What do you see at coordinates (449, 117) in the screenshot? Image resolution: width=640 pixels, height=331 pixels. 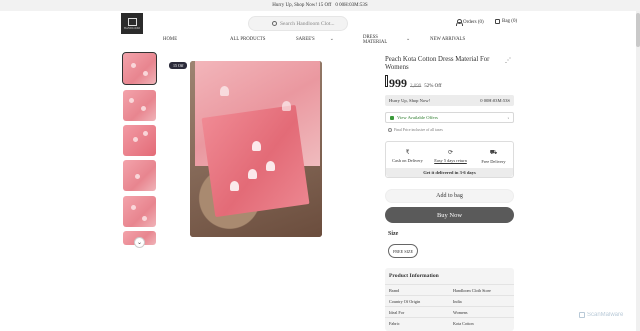 I see `view-offers-button: View Available Offers ›` at bounding box center [449, 117].